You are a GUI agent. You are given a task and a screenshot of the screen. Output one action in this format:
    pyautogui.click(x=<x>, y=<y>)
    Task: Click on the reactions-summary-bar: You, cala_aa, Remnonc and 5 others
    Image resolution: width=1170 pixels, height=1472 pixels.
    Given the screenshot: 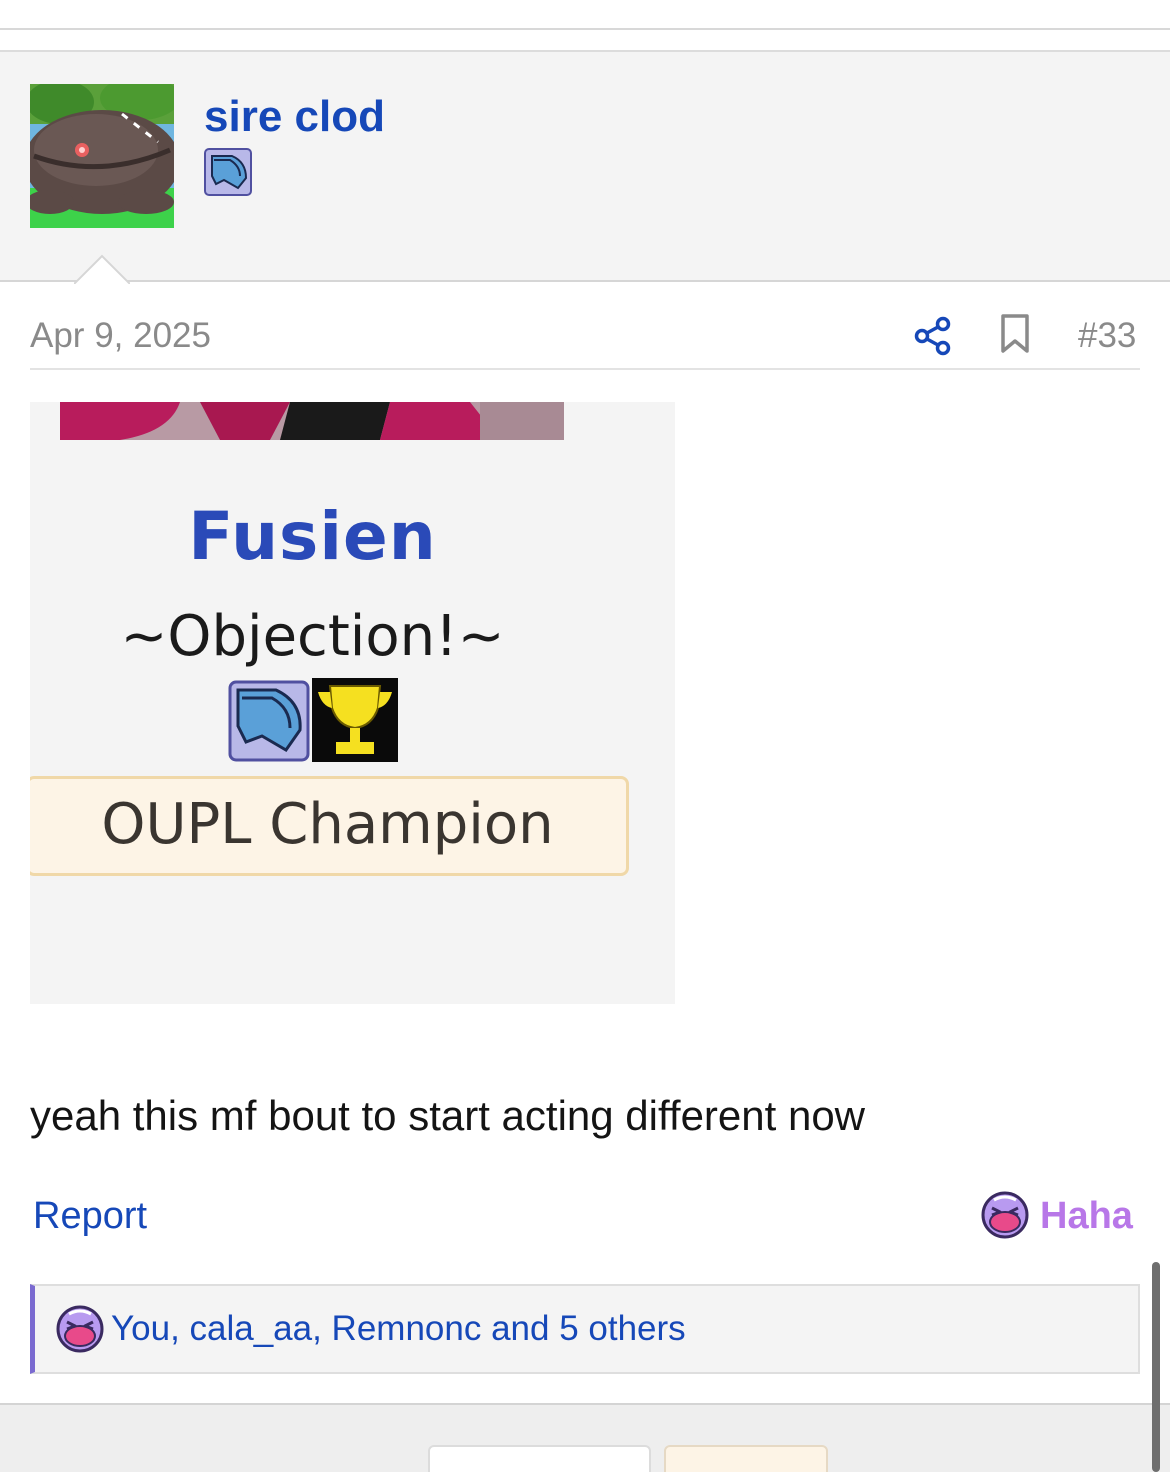 What is the action you would take?
    pyautogui.click(x=585, y=1329)
    